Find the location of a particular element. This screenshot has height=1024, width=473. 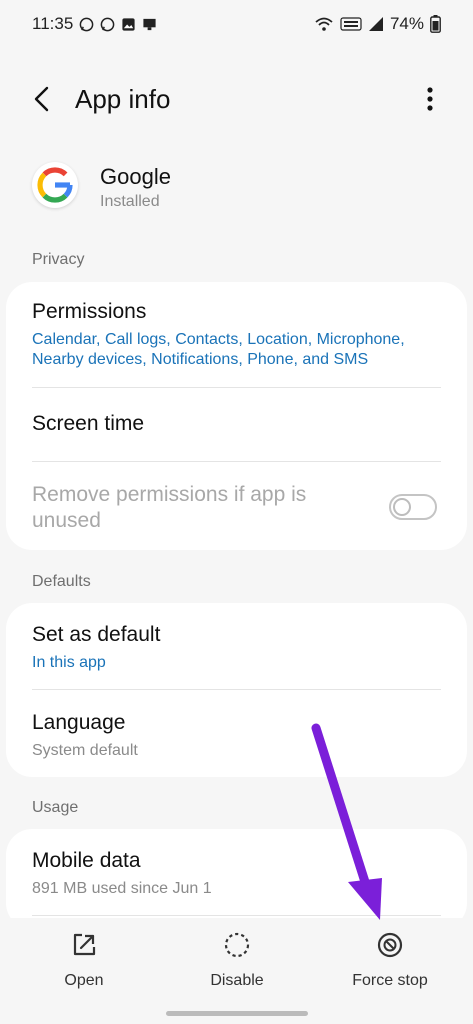

app-summary: Google Installed is located at coordinates (236, 187).